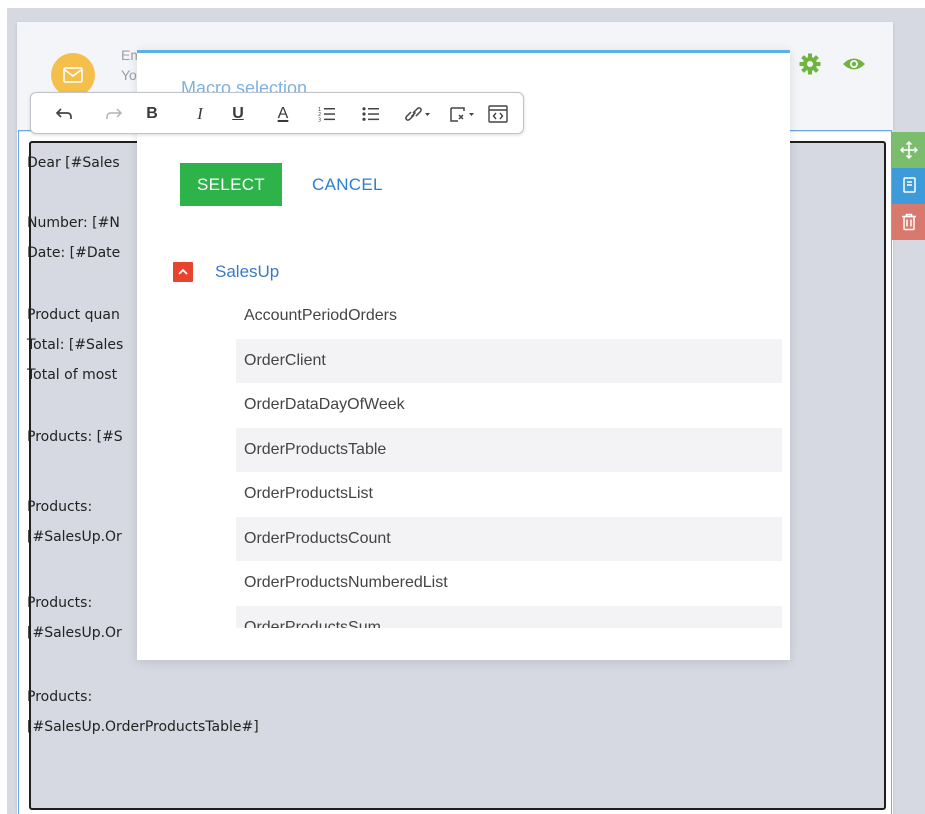 This screenshot has height=814, width=925. I want to click on numbered-list-icon: 123, so click(327, 114).